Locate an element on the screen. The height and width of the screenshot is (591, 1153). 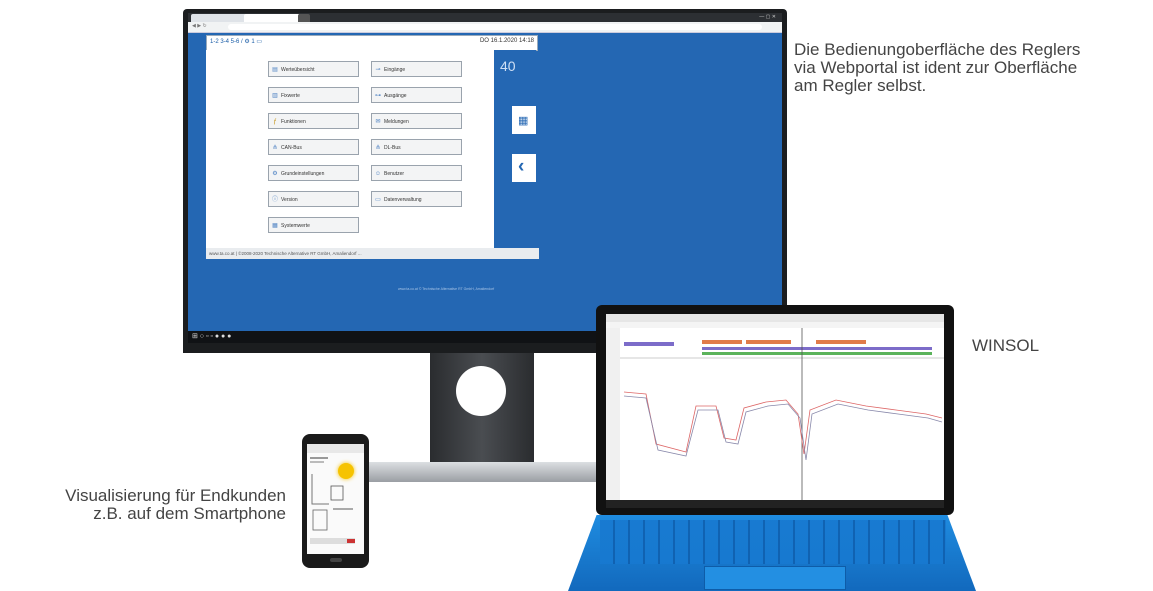
regler-side-bar: 40 ▦ ‹ is located at coordinates (515, 149).